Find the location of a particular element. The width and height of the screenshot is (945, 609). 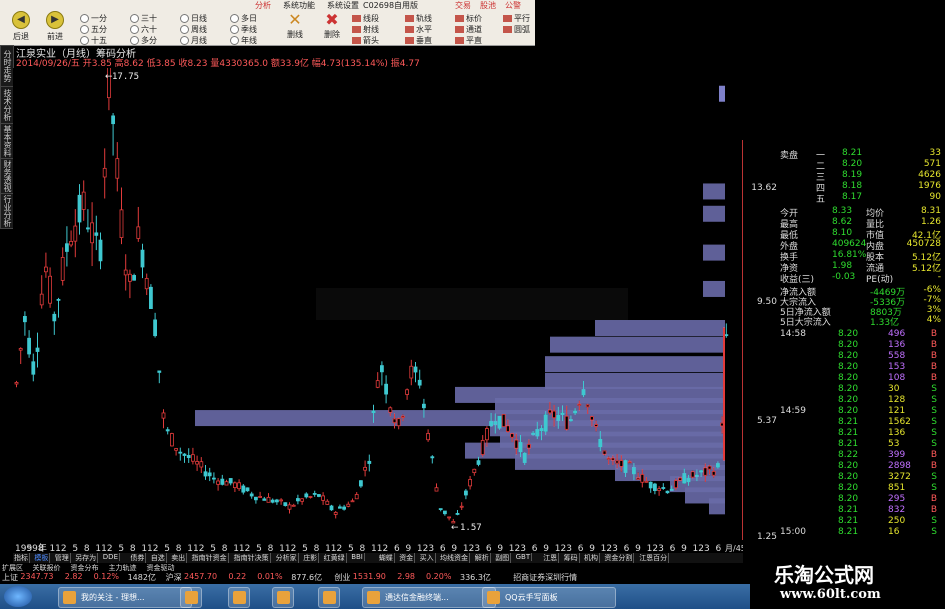

stat-cell: 8.33 is located at coordinates (842, 211).